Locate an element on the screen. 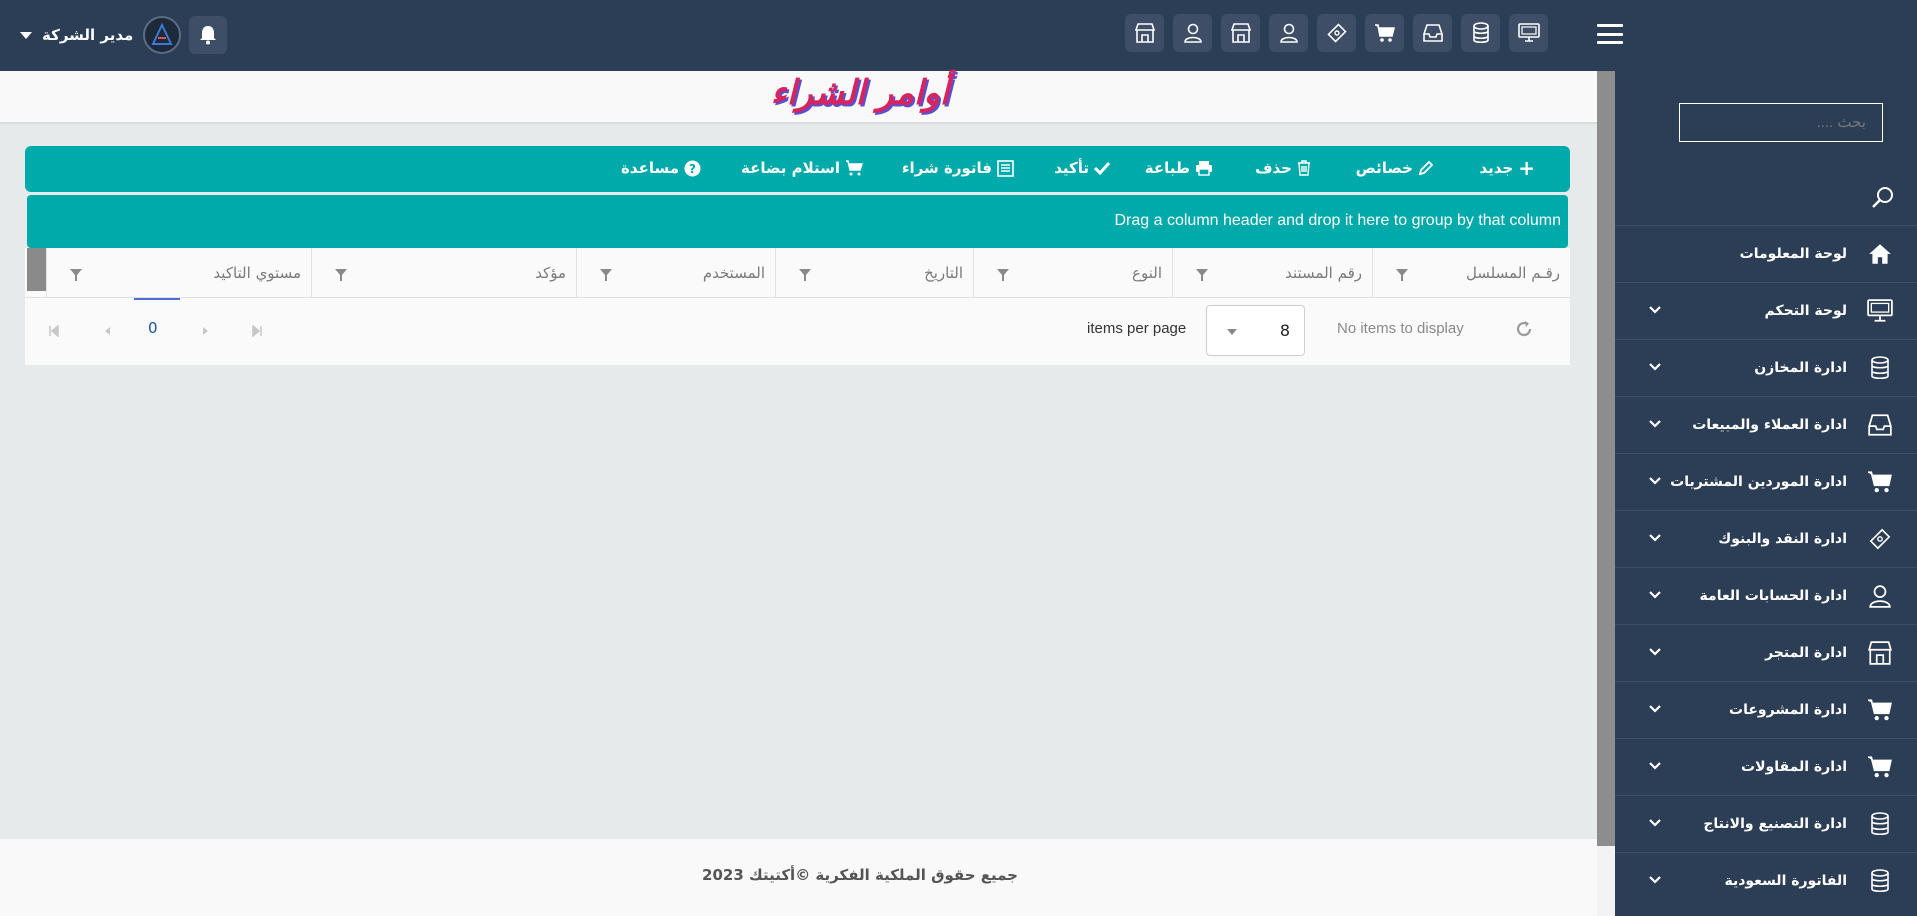  sidebar-item-warehouses: ادارة المخازن is located at coordinates (1766, 367).